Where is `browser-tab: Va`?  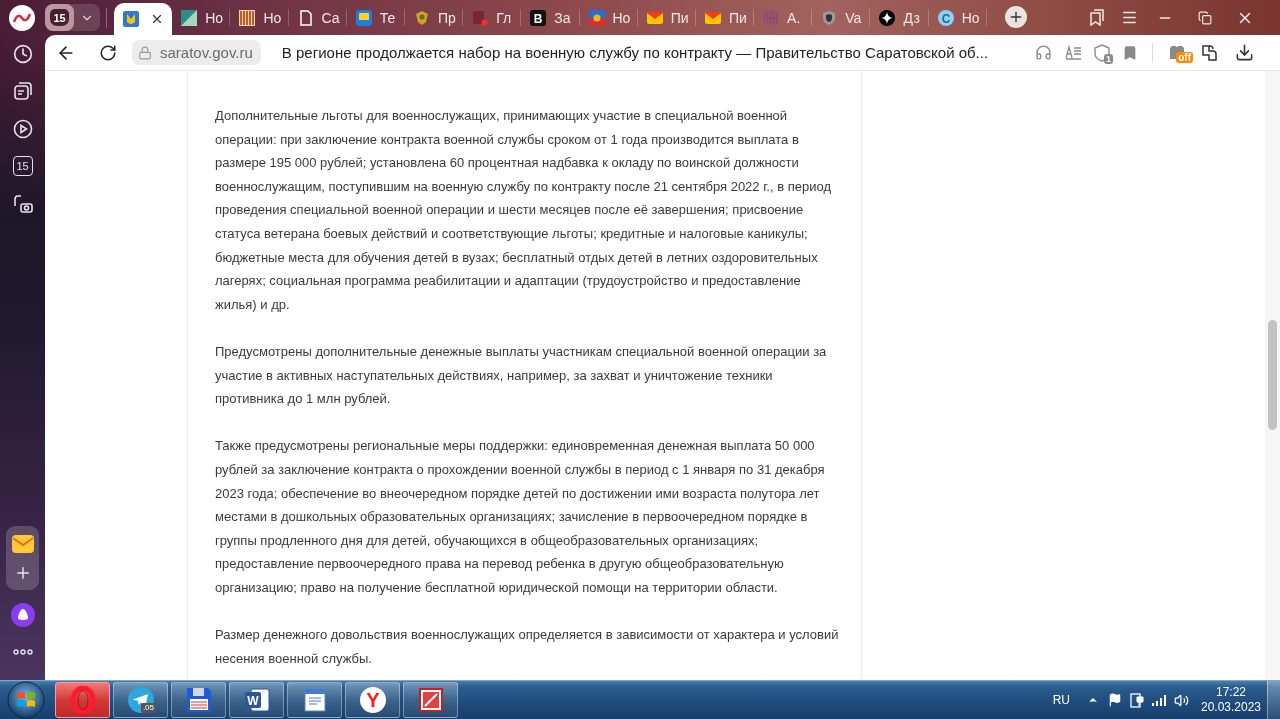 browser-tab: Va is located at coordinates (841, 17).